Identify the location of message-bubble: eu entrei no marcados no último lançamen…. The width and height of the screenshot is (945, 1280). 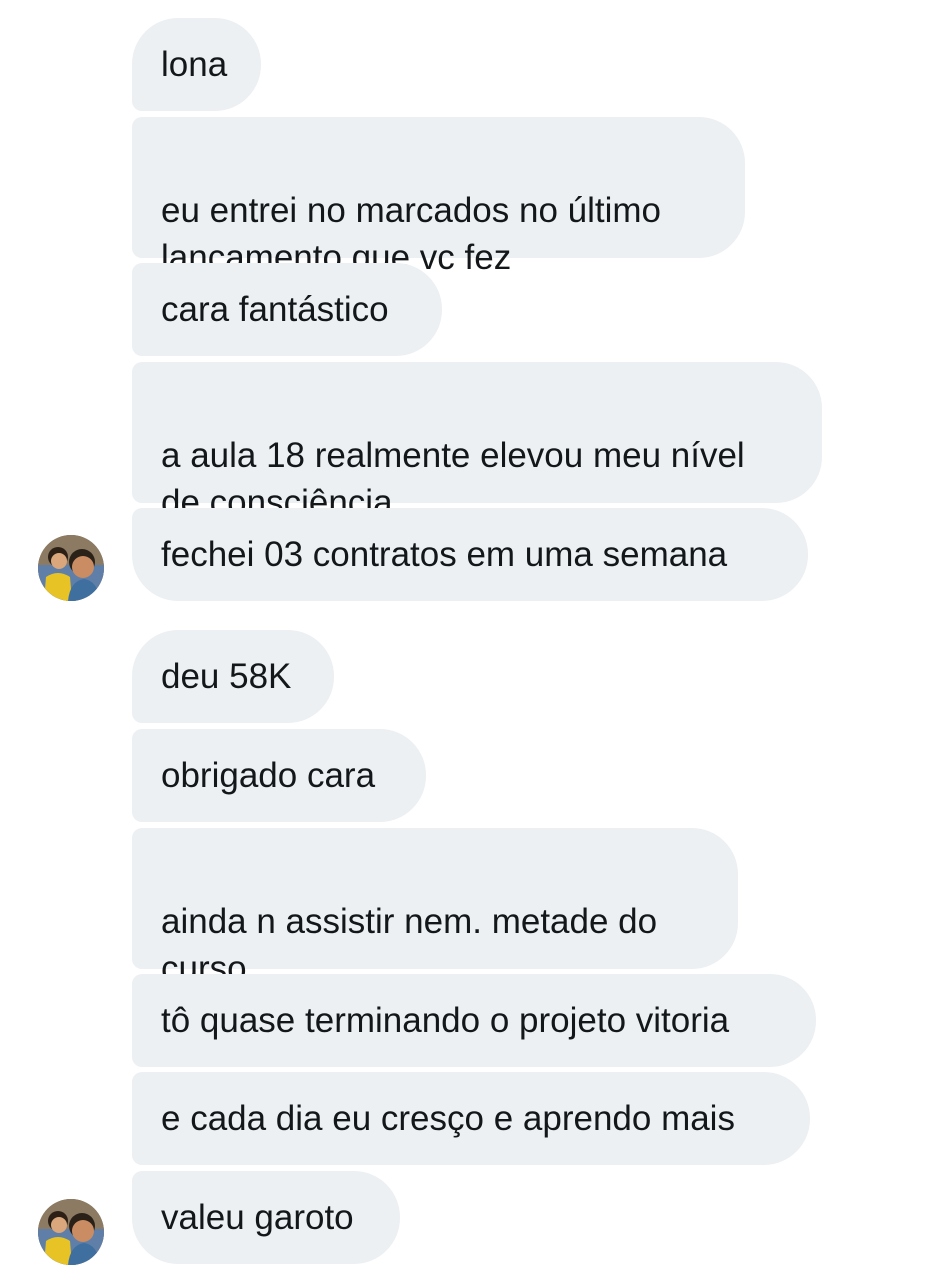
(438, 197).